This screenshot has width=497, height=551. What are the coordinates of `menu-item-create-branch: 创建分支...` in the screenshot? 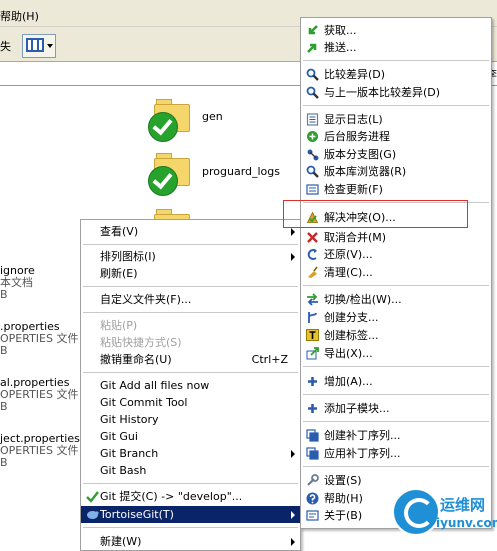 It's located at (396, 317).